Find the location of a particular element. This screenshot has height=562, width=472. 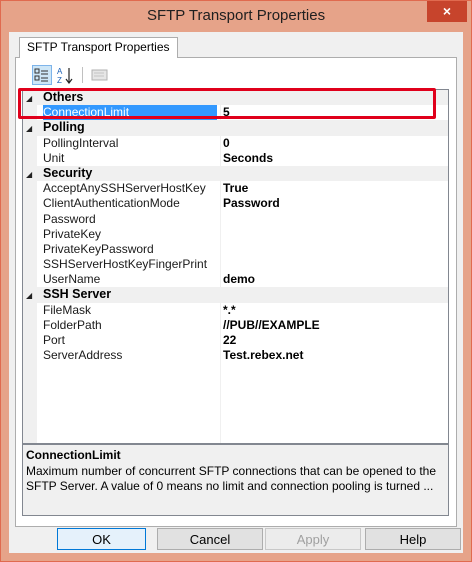

alphabetical-sort-button: A Z is located at coordinates (66, 75).